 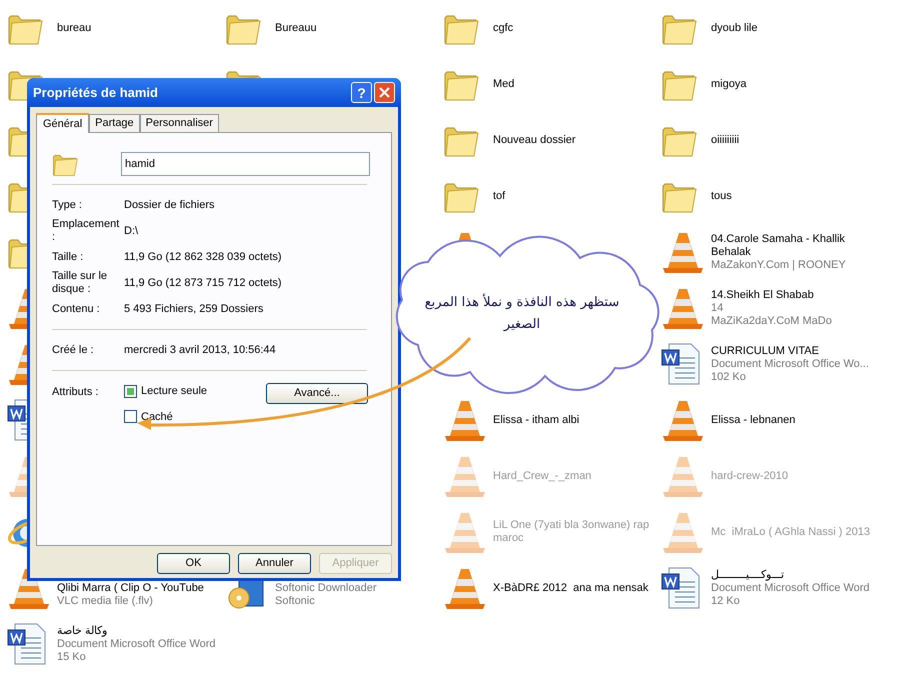 I want to click on close-button, so click(x=384, y=92).